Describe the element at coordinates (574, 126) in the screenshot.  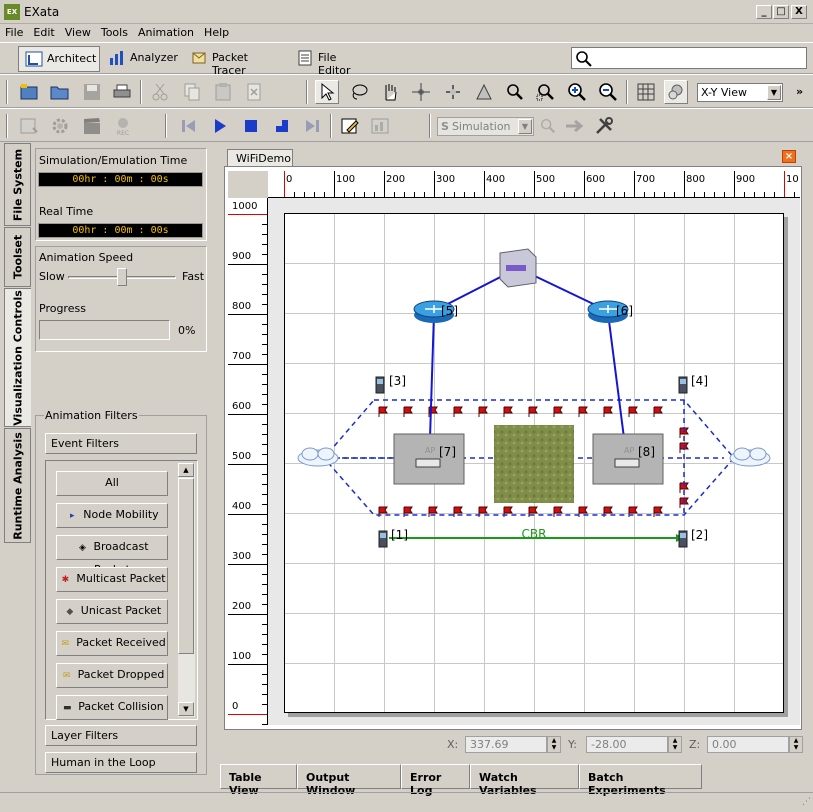
I see `connect-button` at that location.